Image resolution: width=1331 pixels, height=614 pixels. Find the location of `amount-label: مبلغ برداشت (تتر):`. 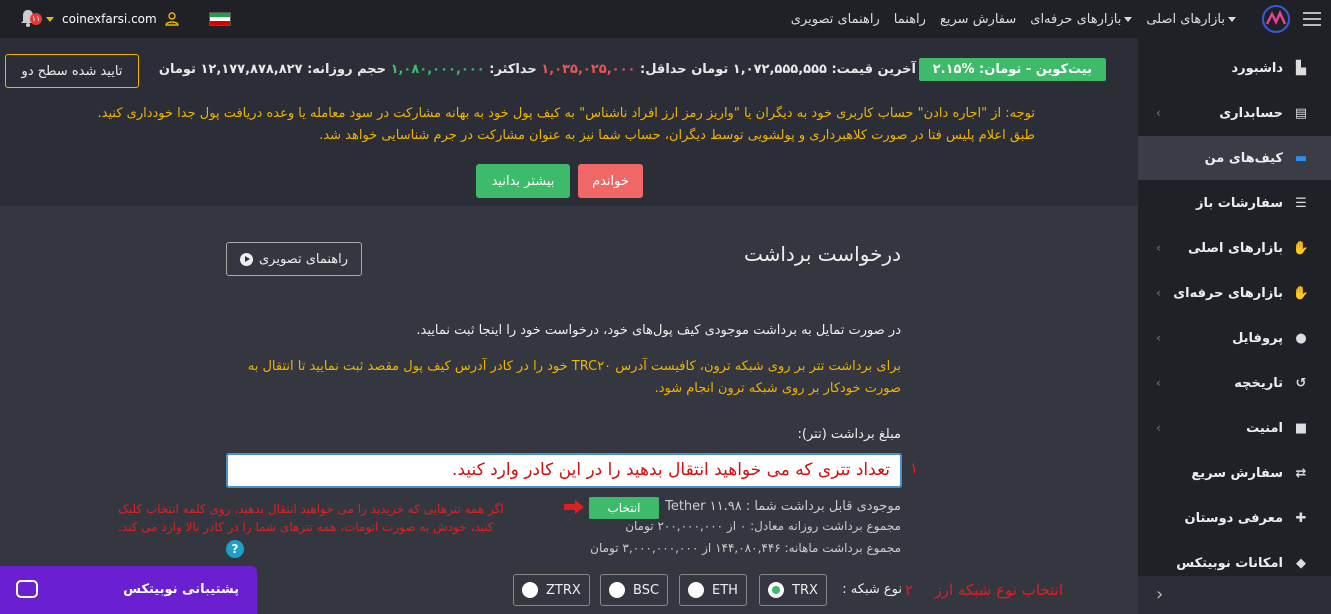

amount-label: مبلغ برداشت (تتر): is located at coordinates (849, 434).